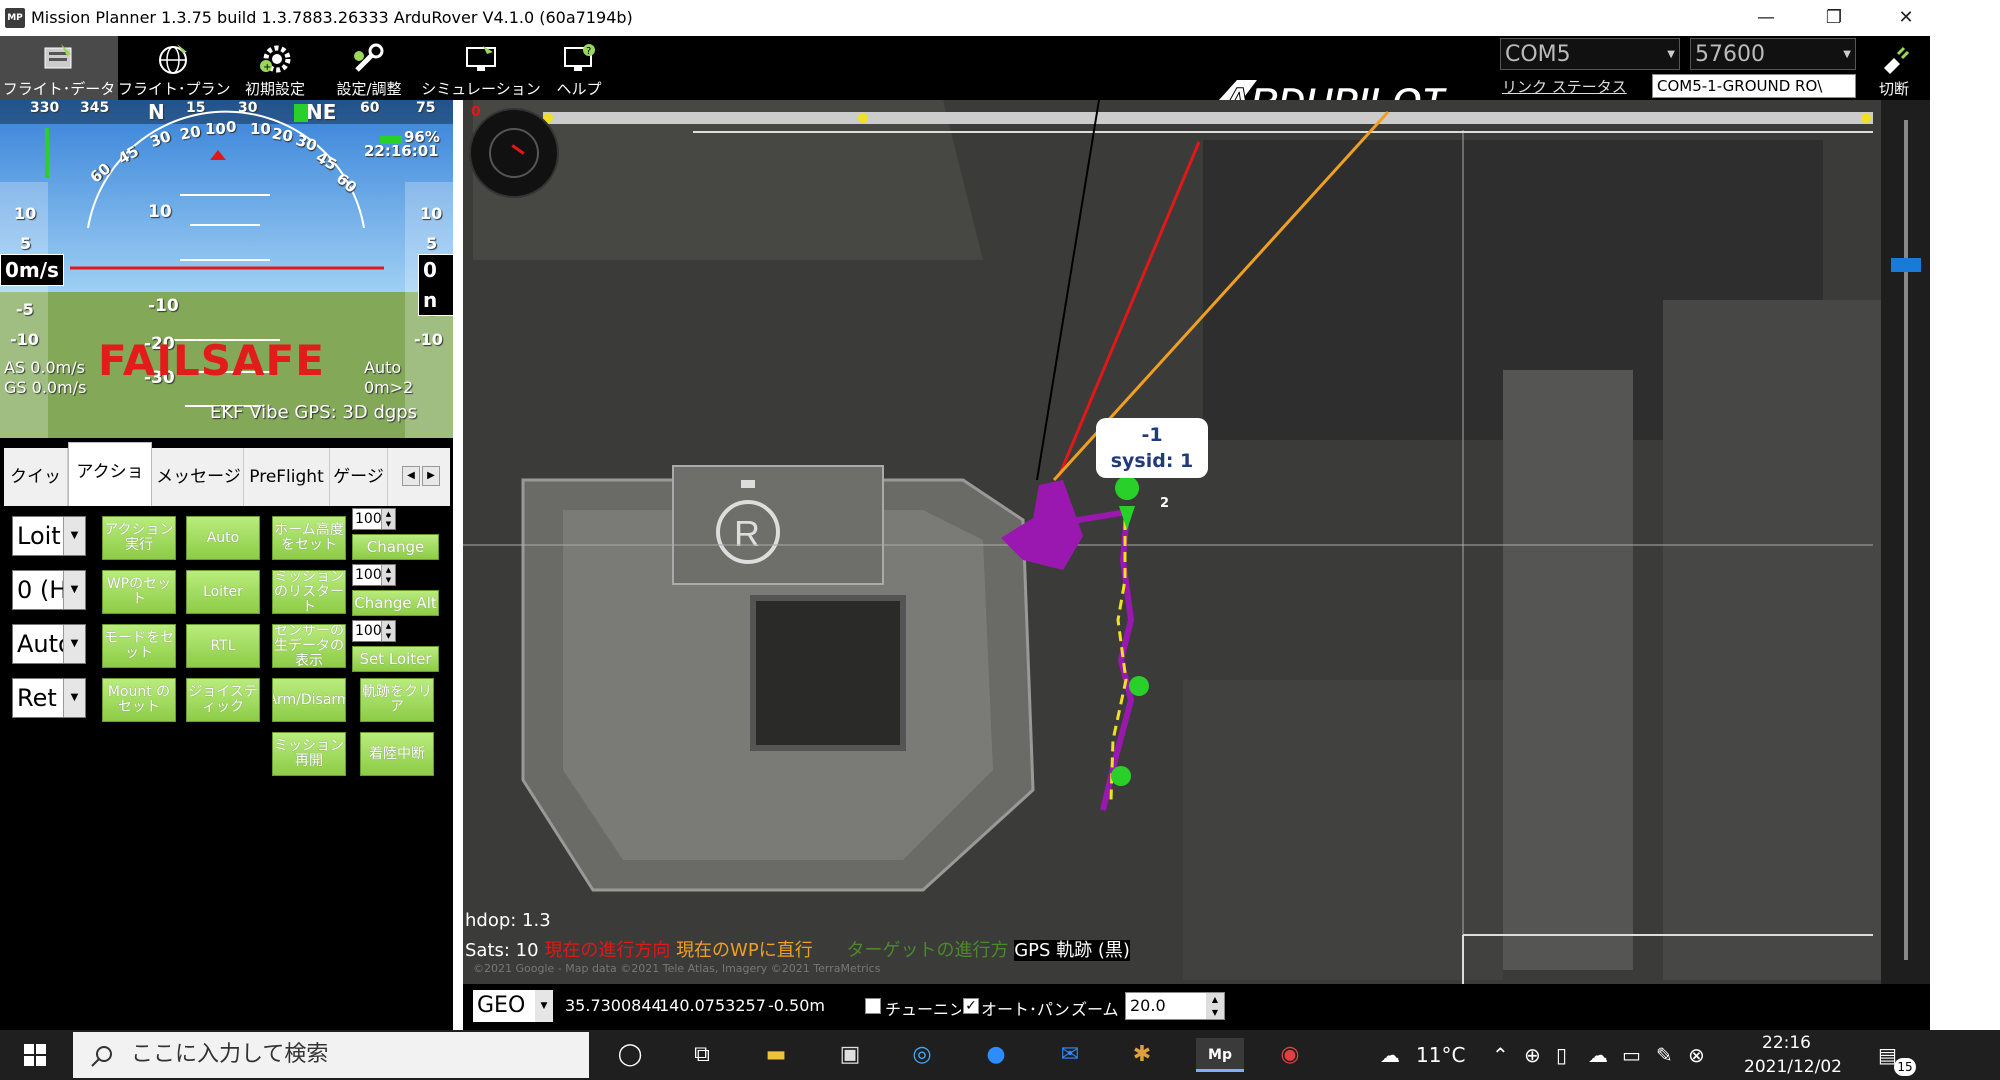 The width and height of the screenshot is (2000, 1080). Describe the element at coordinates (369, 57) in the screenshot. I see `wrench-icon` at that location.